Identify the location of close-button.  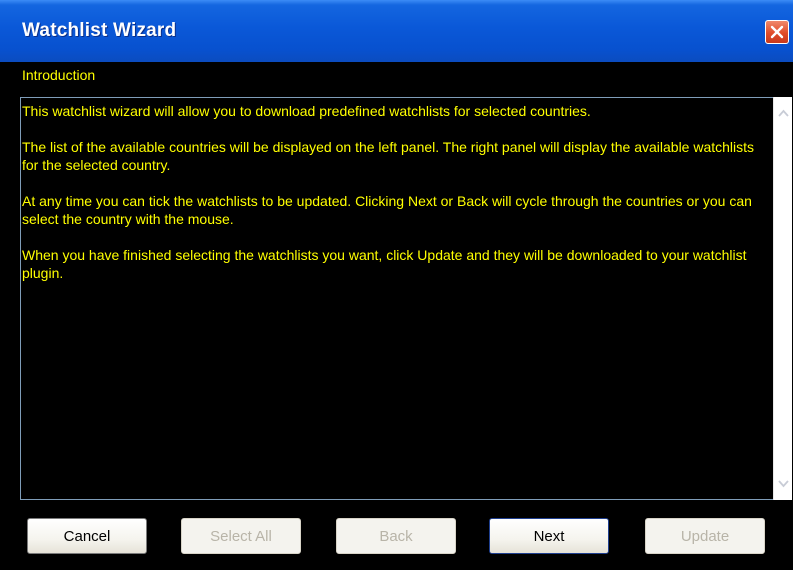
(777, 32).